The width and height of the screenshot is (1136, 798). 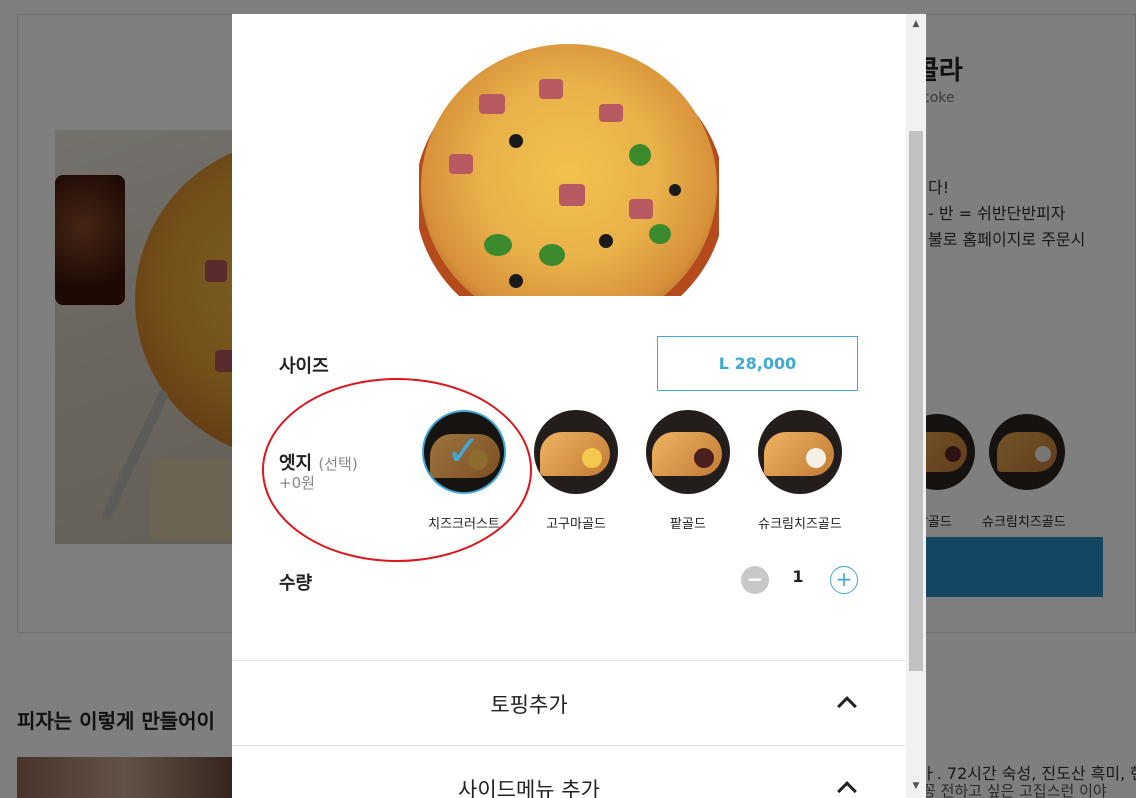 I want to click on annotation-circle, so click(x=397, y=470).